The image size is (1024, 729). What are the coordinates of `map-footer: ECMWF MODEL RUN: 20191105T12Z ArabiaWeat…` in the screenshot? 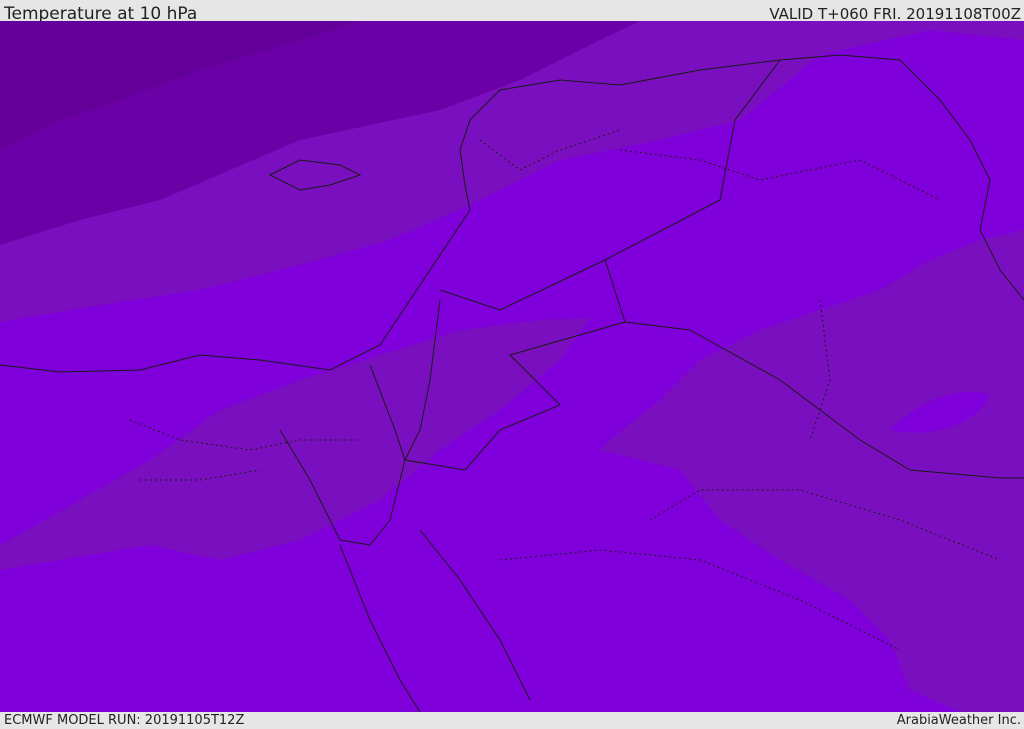 It's located at (512, 720).